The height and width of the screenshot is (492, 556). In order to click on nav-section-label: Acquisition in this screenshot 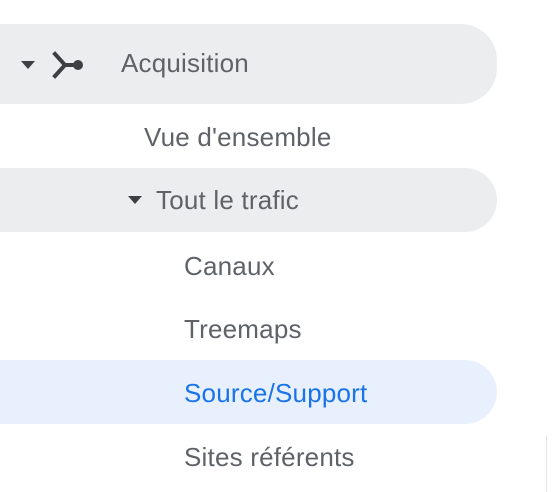, I will do `click(185, 63)`.